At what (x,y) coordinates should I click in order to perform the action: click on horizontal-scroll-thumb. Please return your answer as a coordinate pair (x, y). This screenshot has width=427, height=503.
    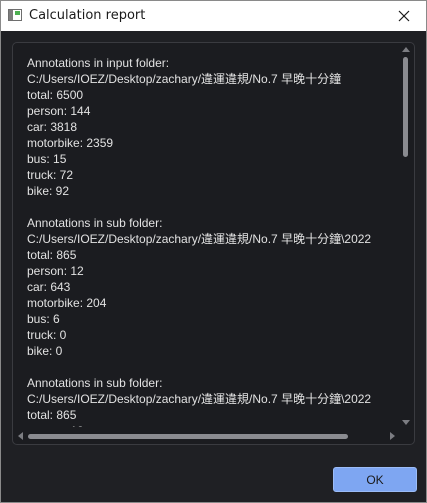
    Looking at the image, I should click on (188, 436).